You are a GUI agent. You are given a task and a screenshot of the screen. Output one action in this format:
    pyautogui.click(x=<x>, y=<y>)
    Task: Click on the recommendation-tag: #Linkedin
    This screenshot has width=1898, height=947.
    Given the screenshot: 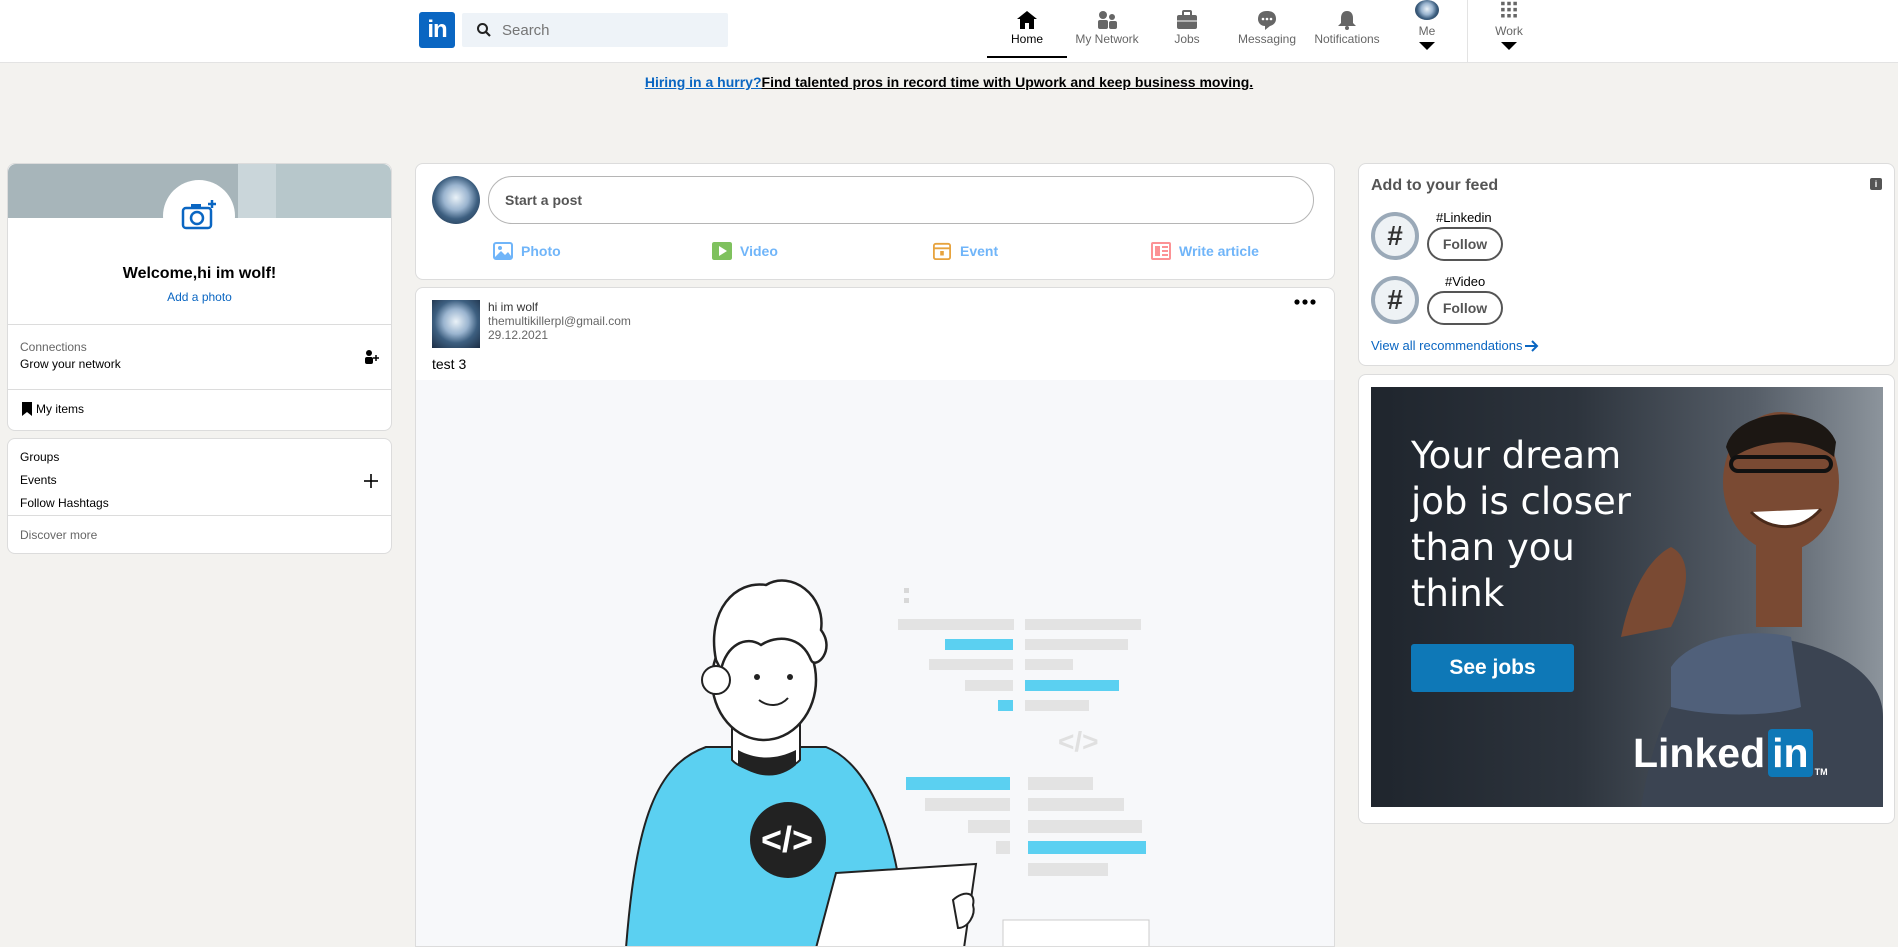 What is the action you would take?
    pyautogui.click(x=1464, y=217)
    